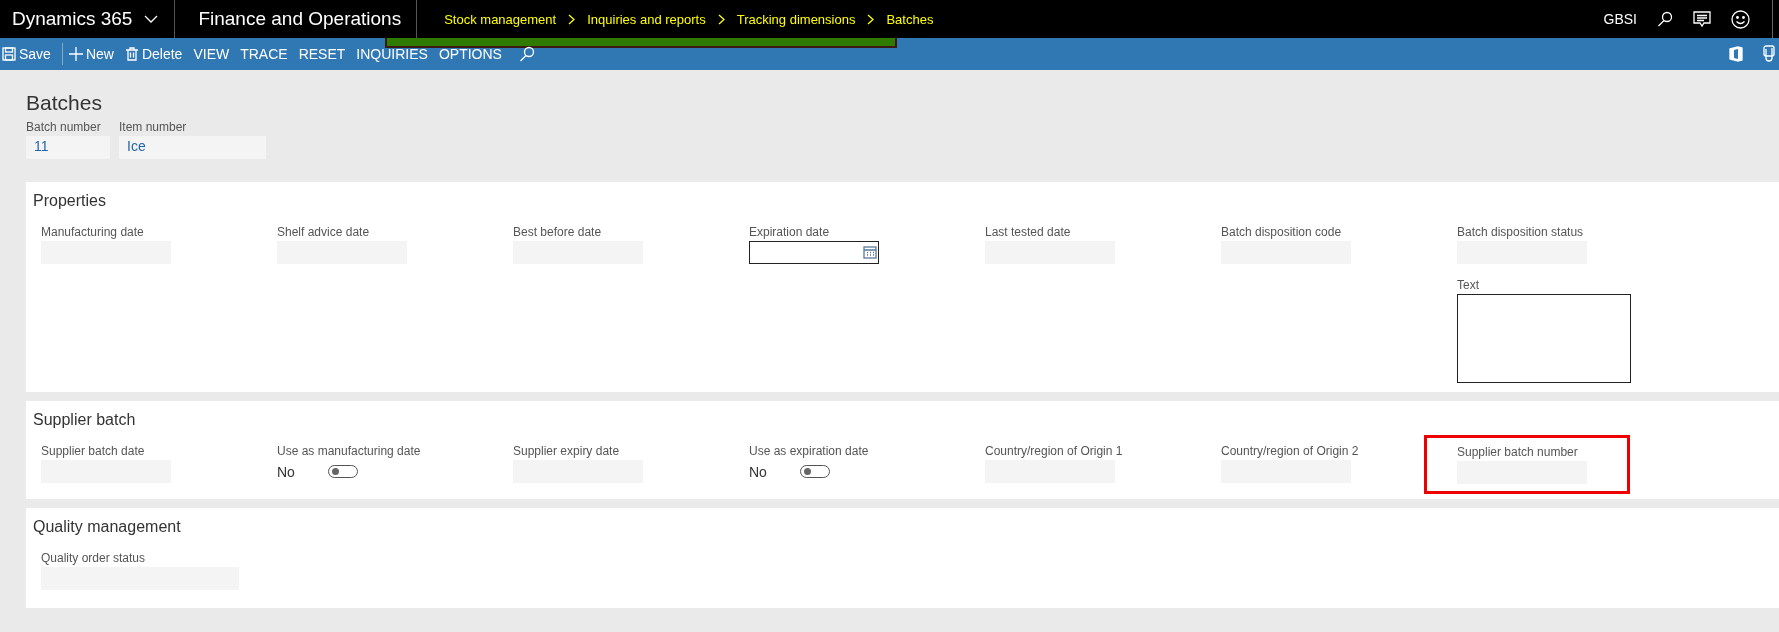 This screenshot has width=1779, height=632. I want to click on field-label: Text, so click(1468, 285).